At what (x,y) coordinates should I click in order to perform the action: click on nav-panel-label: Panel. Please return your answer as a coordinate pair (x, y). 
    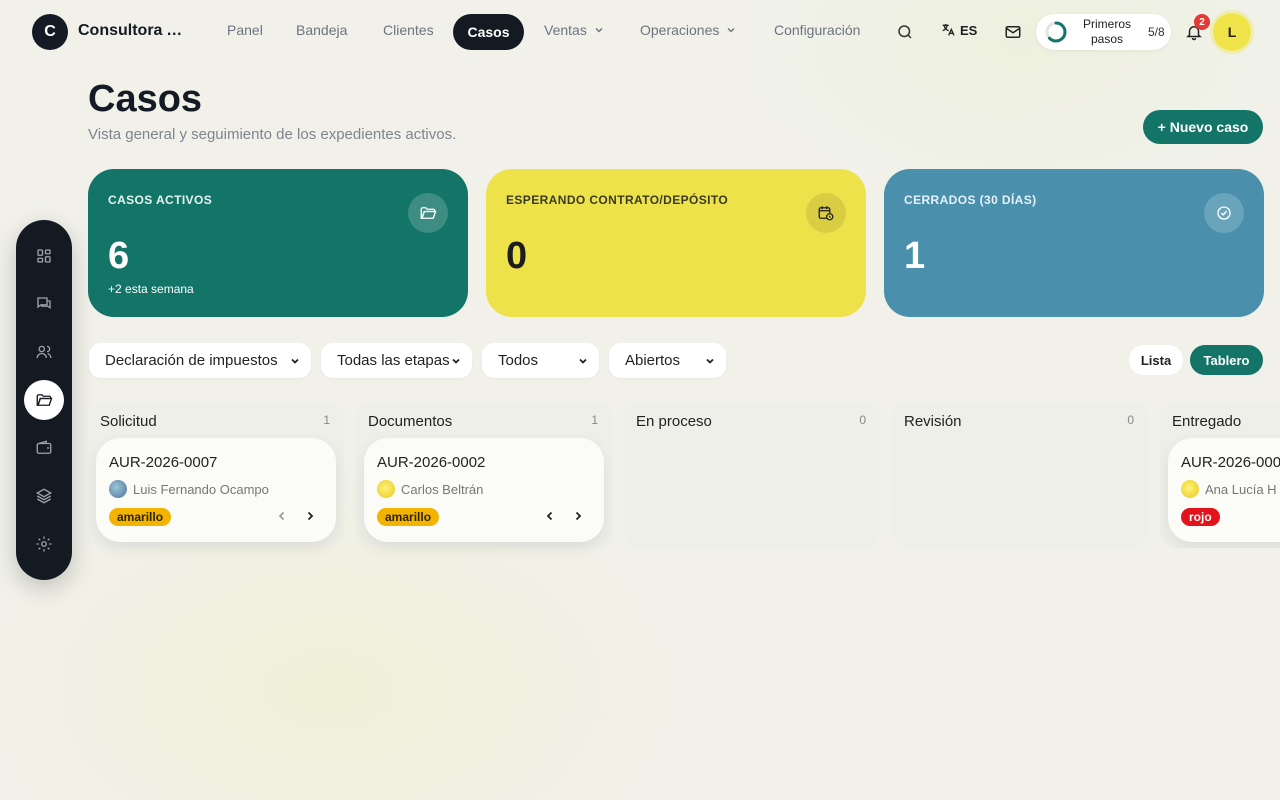
    Looking at the image, I should click on (245, 30).